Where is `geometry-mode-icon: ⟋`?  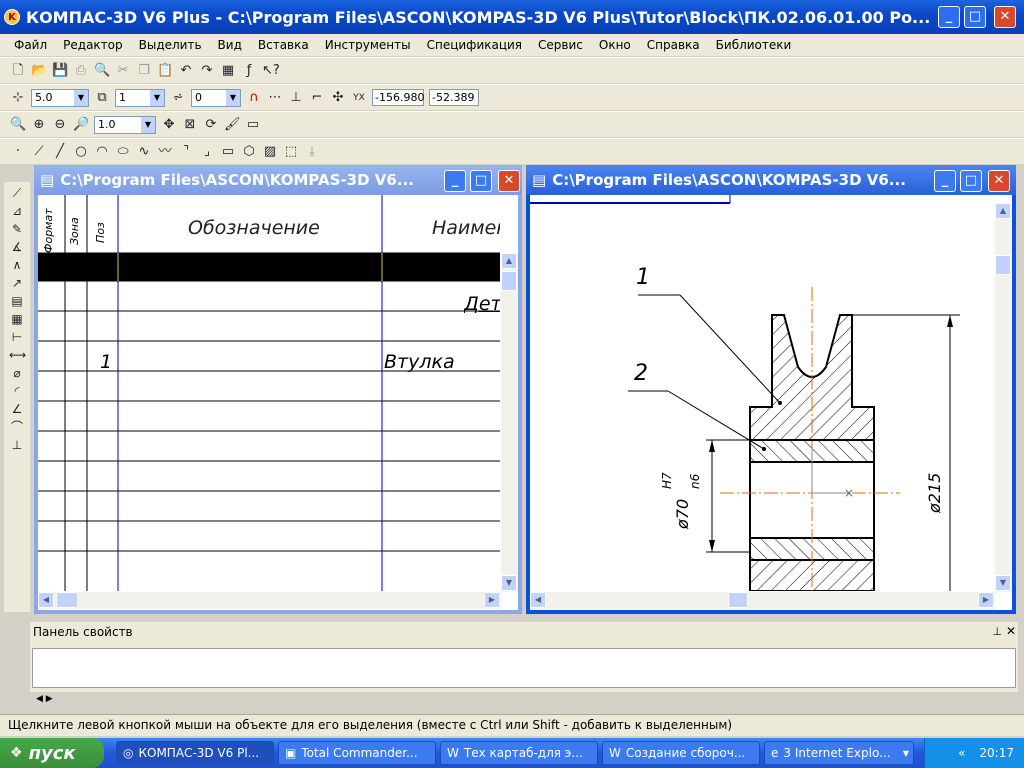
geometry-mode-icon: ⟋ is located at coordinates (17, 193).